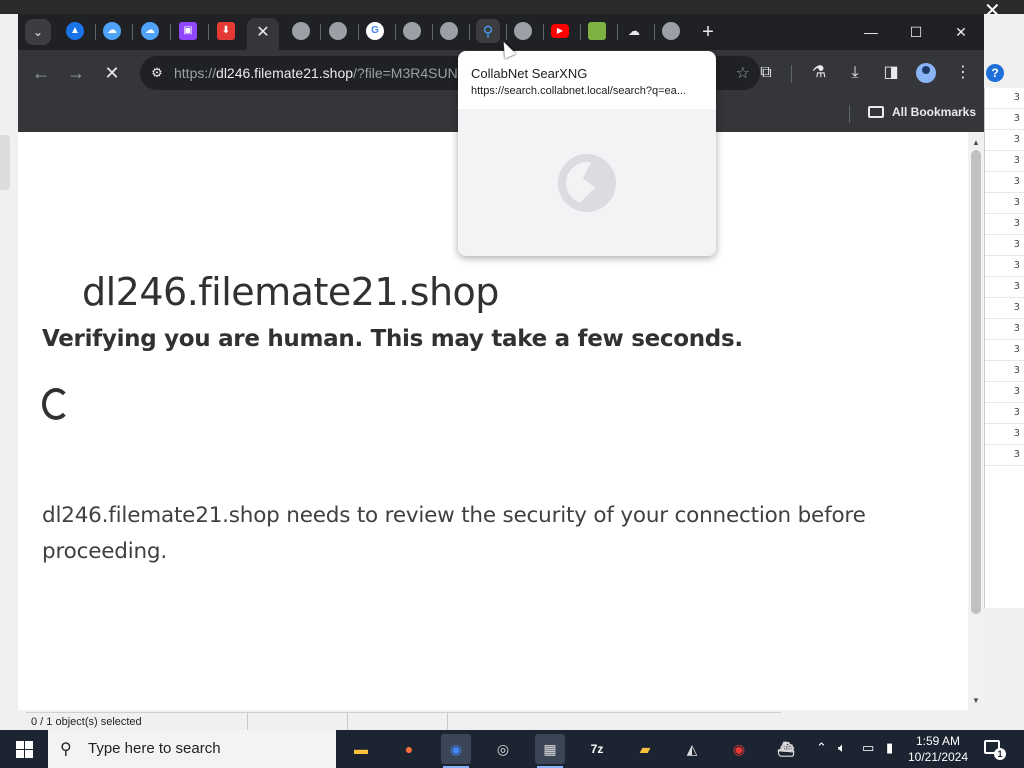 The image size is (1024, 768). What do you see at coordinates (456, 751) in the screenshot?
I see `chrome-icon: ◉` at bounding box center [456, 751].